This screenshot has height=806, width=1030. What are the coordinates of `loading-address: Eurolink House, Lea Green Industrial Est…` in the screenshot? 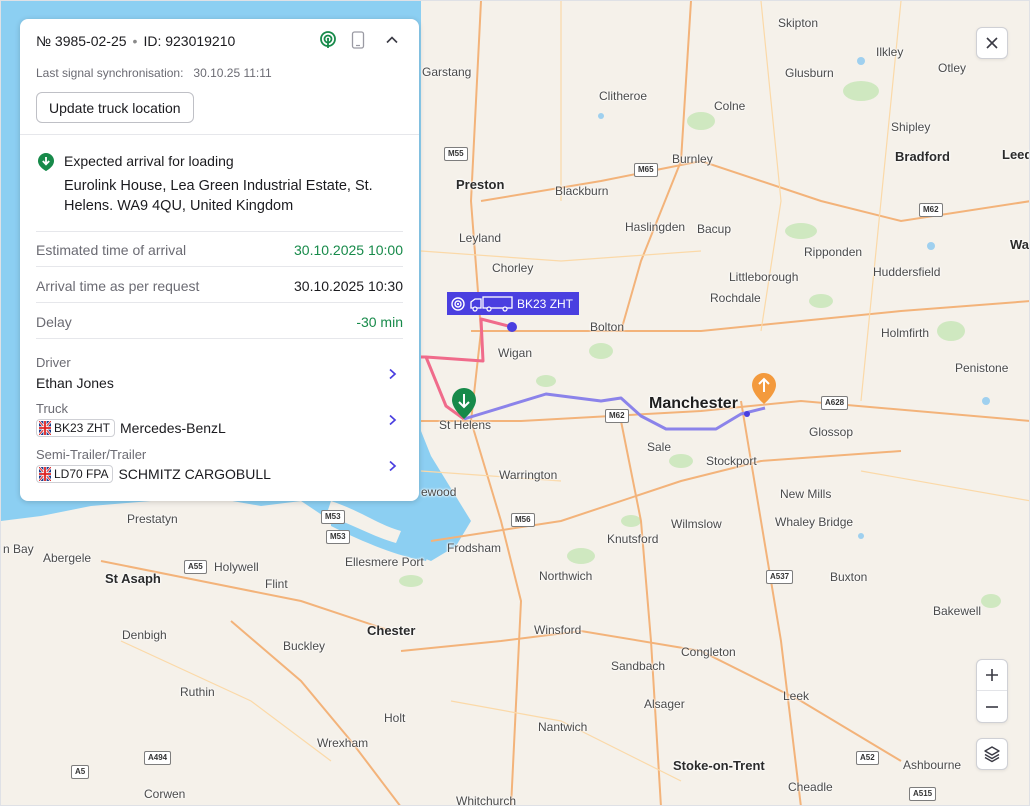 It's located at (218, 196).